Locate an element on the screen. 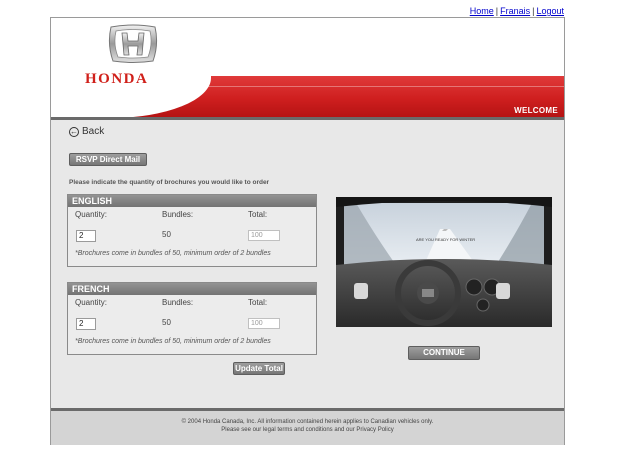 This screenshot has width=630, height=450. back-arrow-icon: ← is located at coordinates (74, 131).